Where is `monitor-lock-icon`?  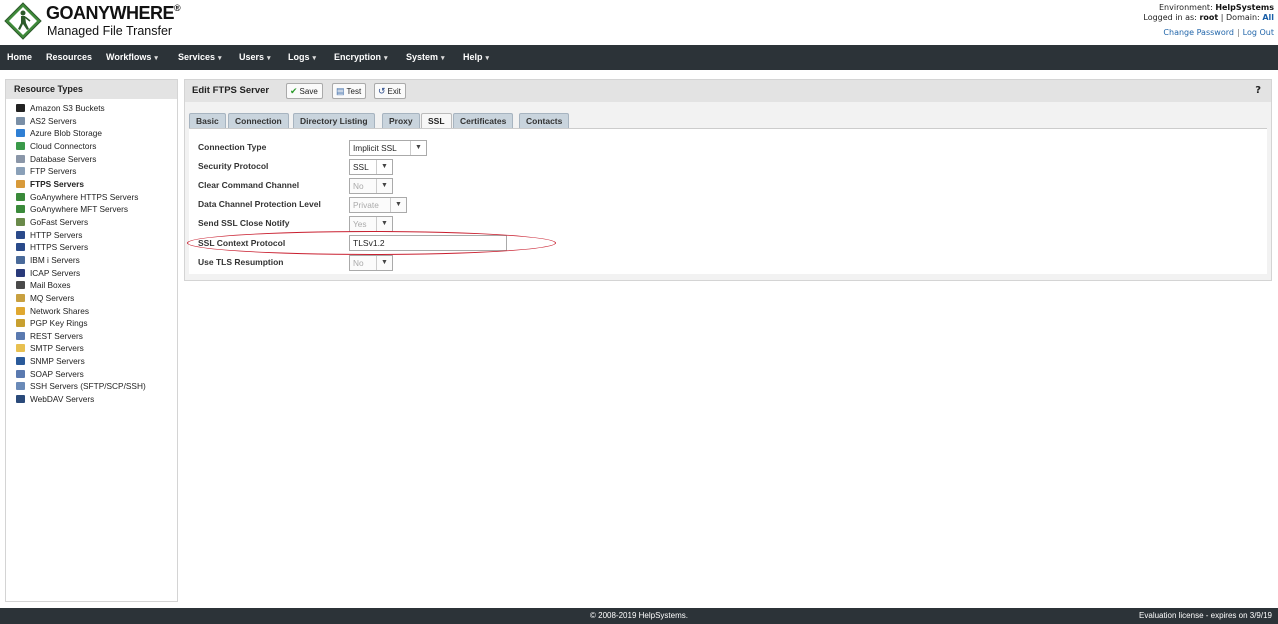
monitor-lock-icon is located at coordinates (20, 247).